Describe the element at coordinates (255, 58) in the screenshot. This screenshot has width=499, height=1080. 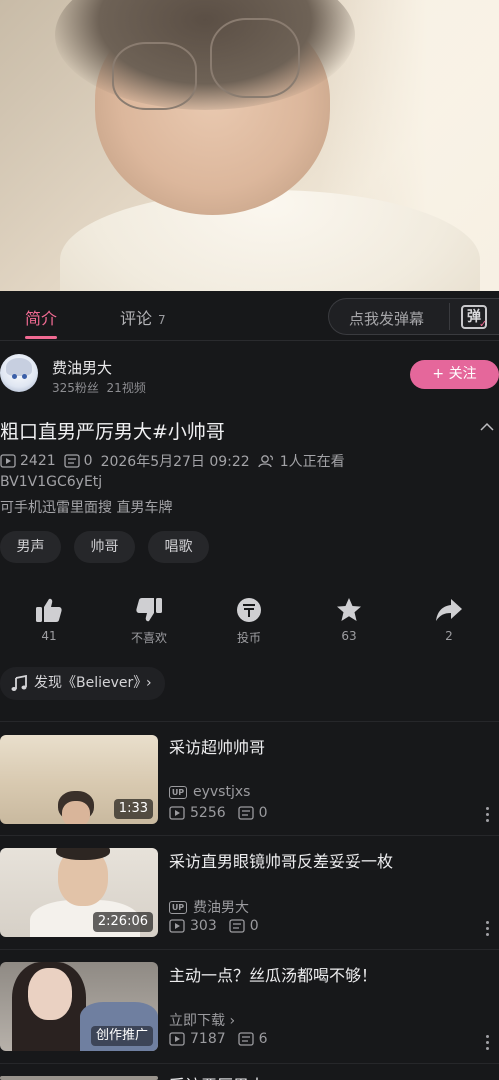
I see `video-person-glasses-right` at that location.